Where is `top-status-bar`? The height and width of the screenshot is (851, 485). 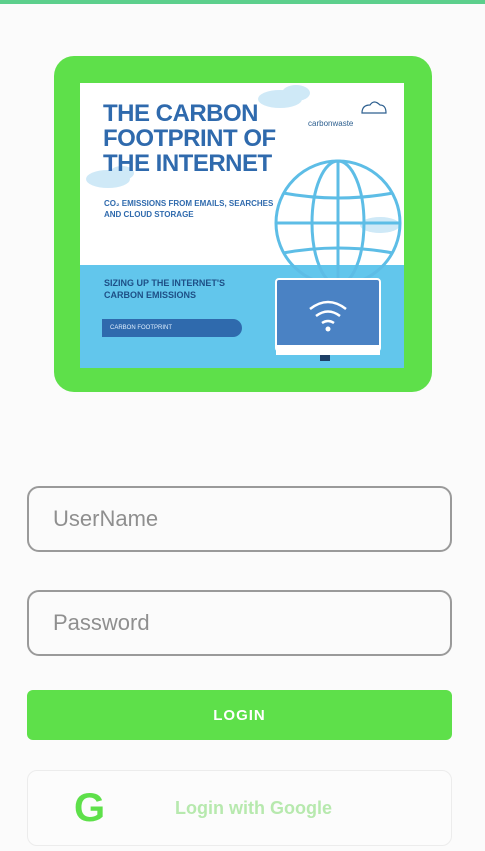
top-status-bar is located at coordinates (242, 2).